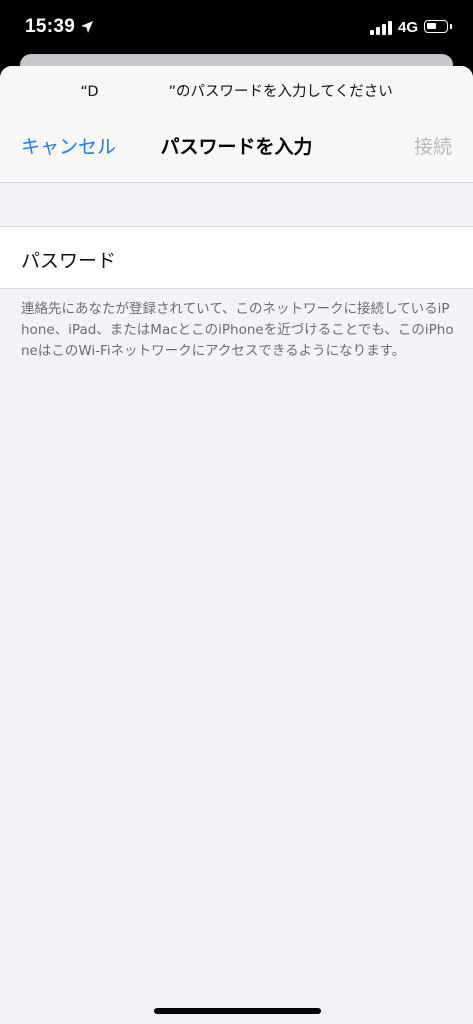  Describe the element at coordinates (89, 92) in the screenshot. I see `prompt-network-name: “D` at that location.